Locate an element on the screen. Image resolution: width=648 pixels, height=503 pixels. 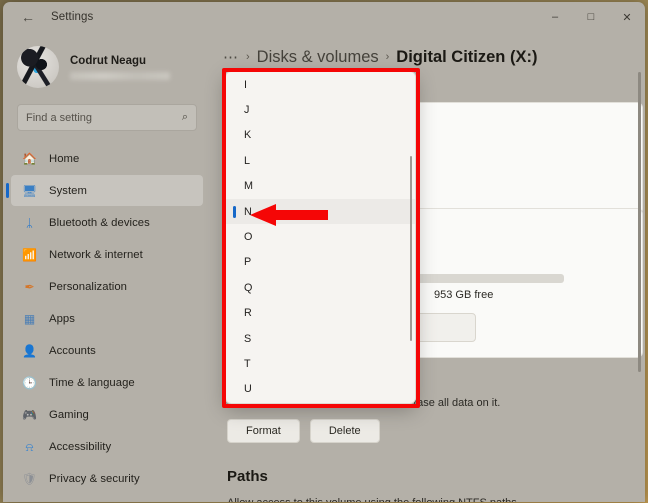
sidebar-item-bluetooth-devices: ᛦ Bluetooth & devices is located at coordinates (107, 222).